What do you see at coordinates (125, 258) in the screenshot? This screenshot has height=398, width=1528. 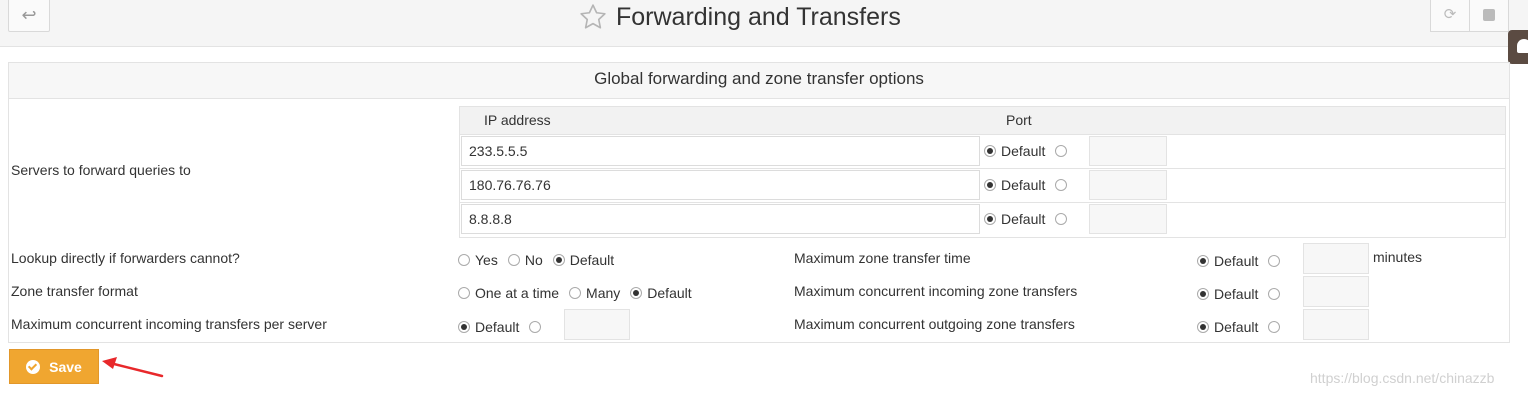 I see `lookup-direct-label: Lookup directly if forwarders cannot?` at bounding box center [125, 258].